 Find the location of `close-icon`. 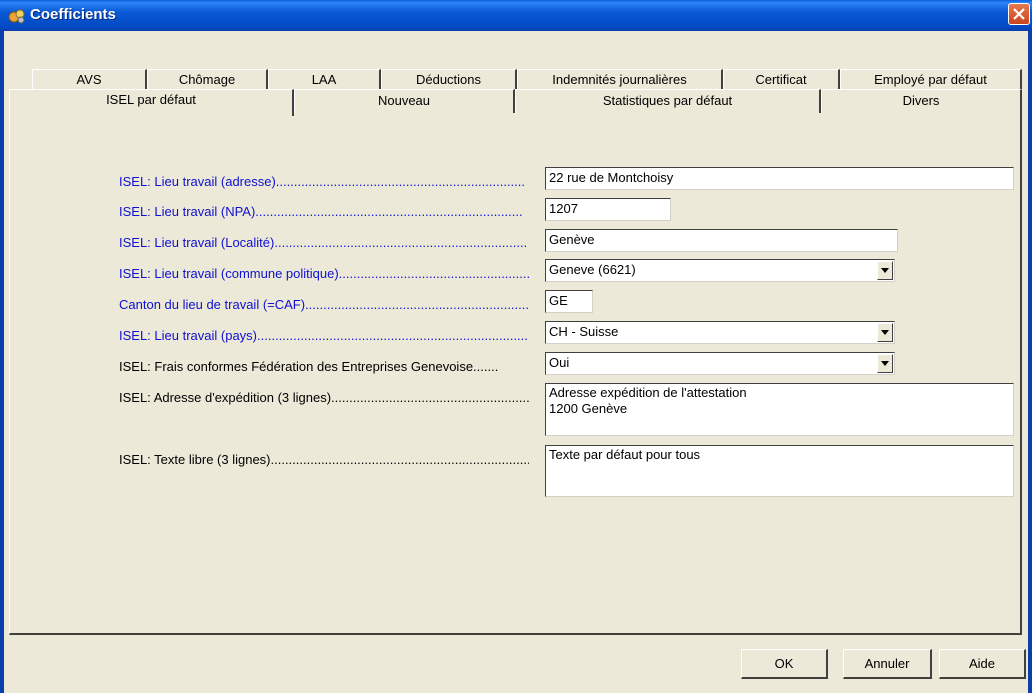

close-icon is located at coordinates (1019, 14).